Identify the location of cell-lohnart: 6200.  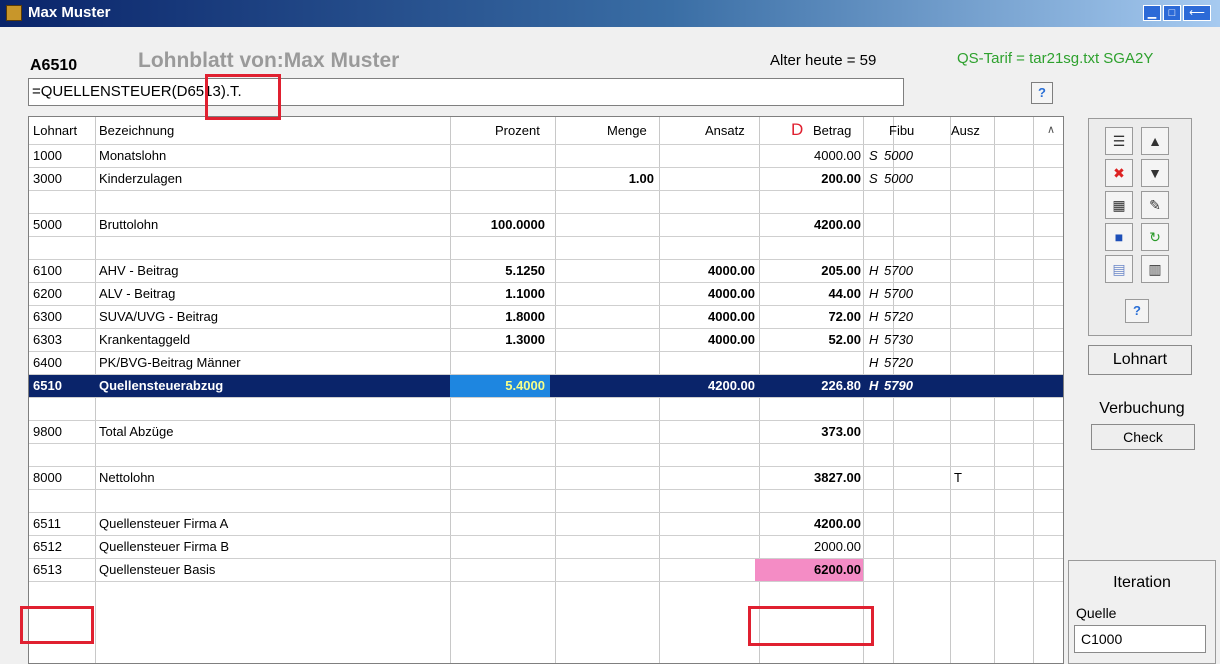
(63, 294).